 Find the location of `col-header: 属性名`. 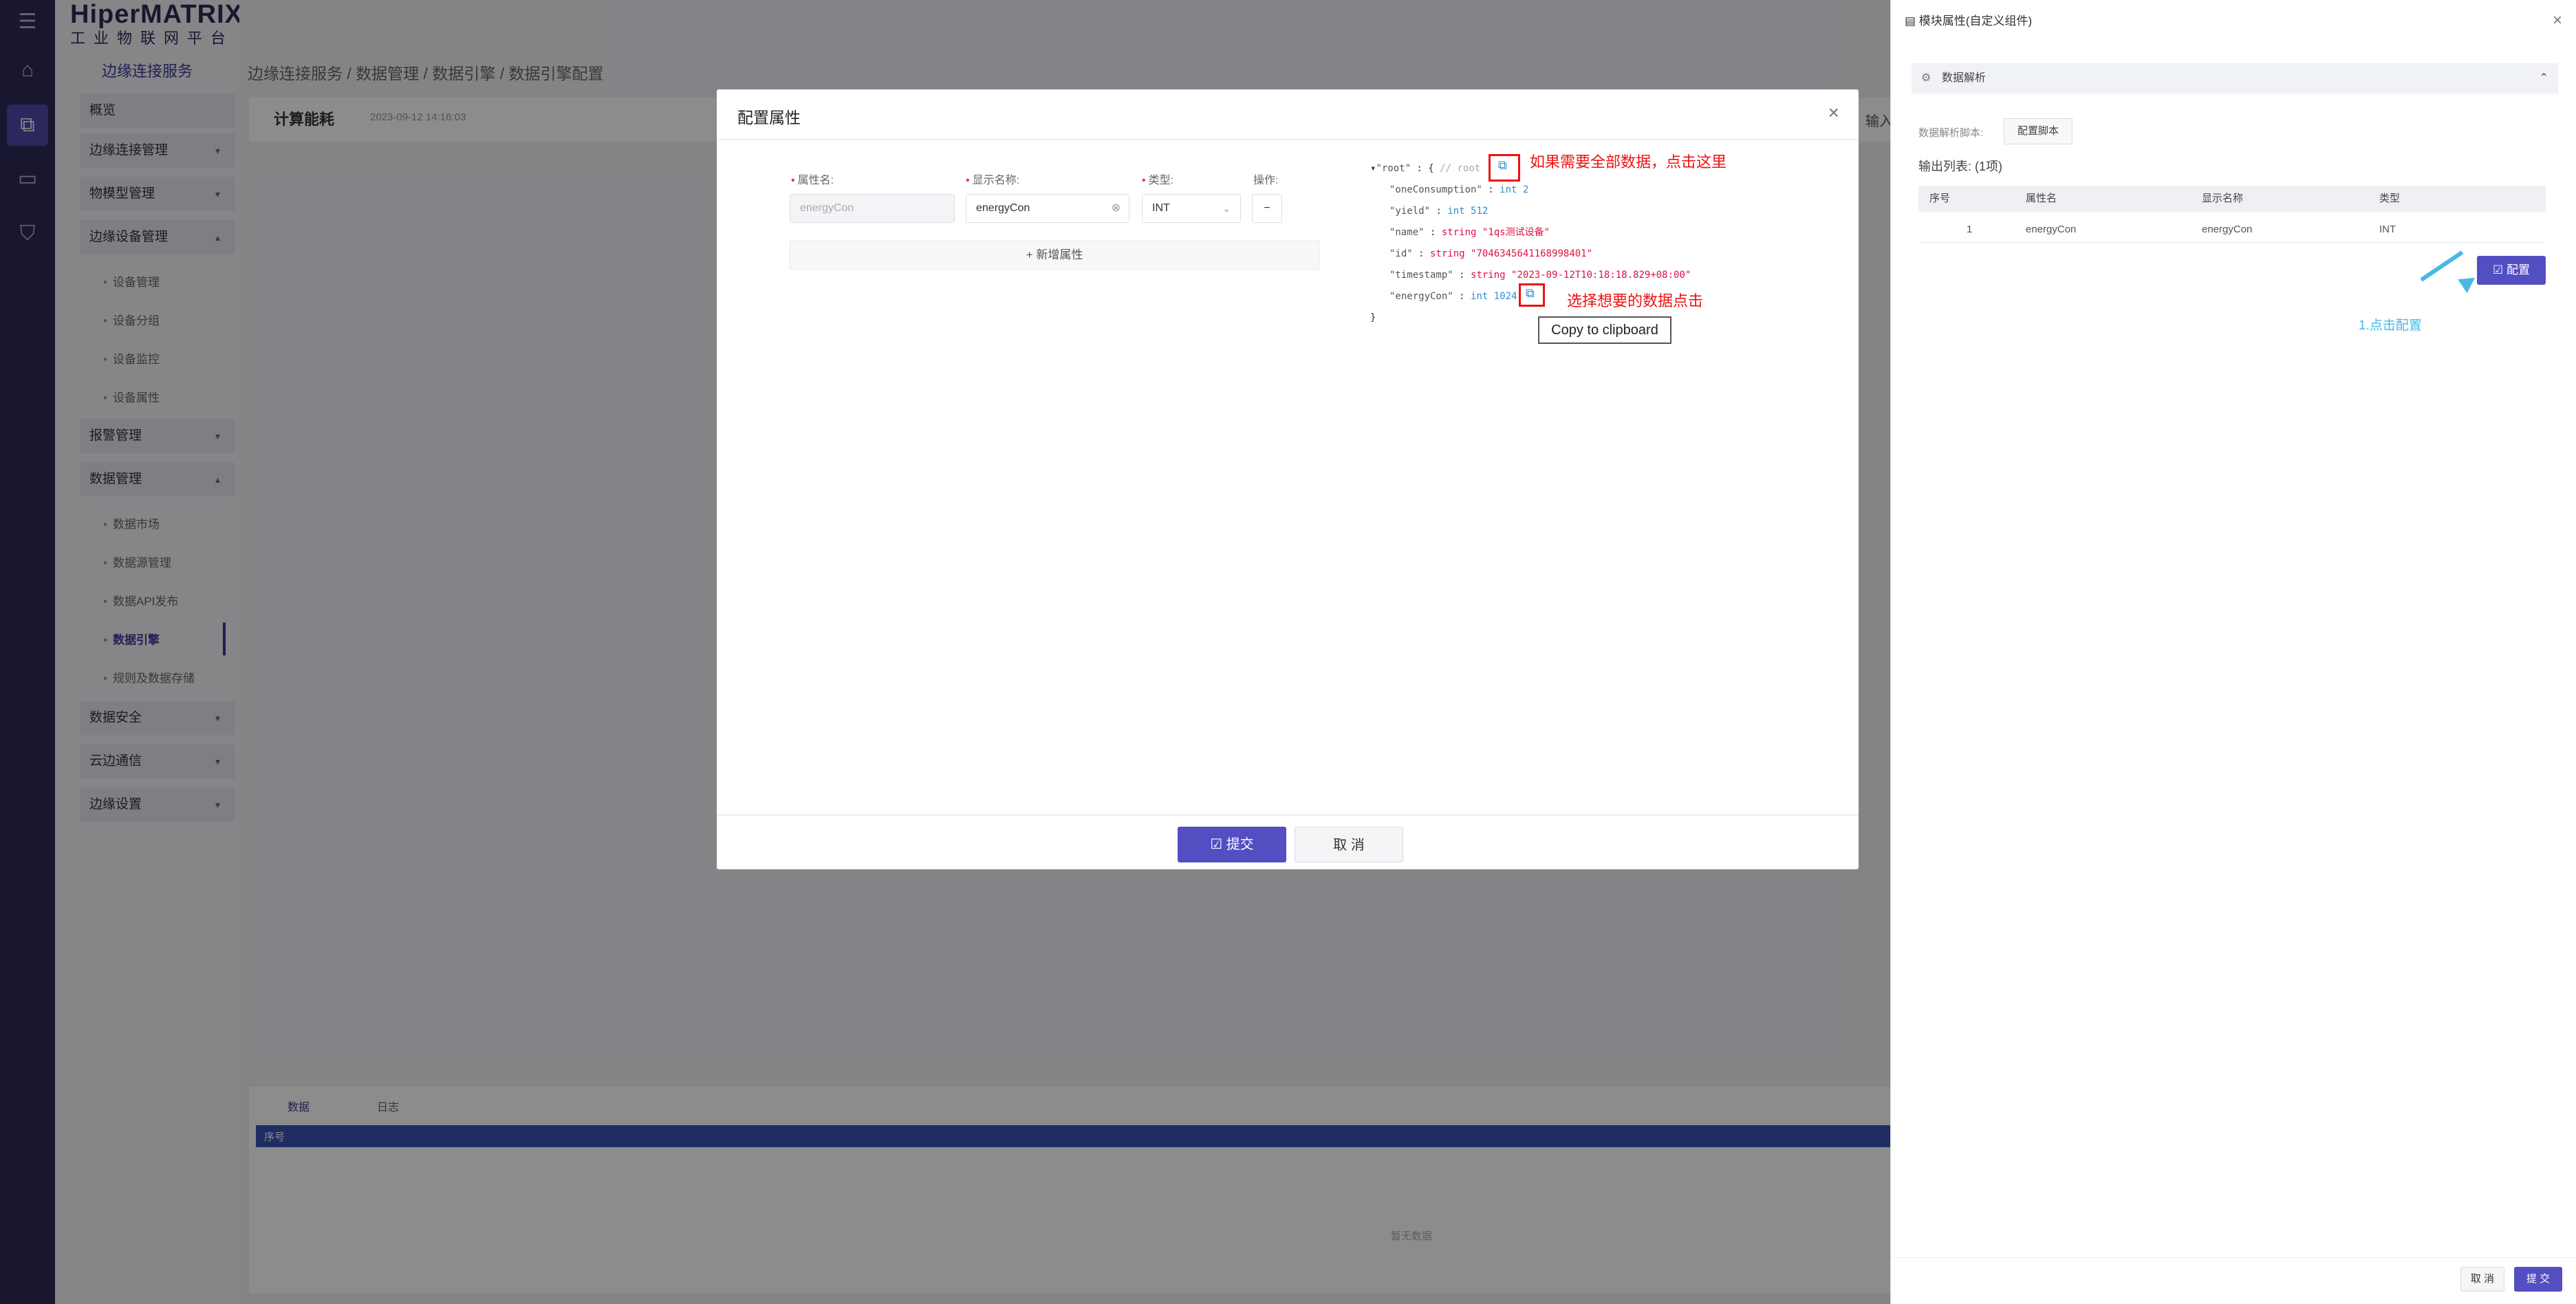

col-header: 属性名 is located at coordinates (2041, 199).